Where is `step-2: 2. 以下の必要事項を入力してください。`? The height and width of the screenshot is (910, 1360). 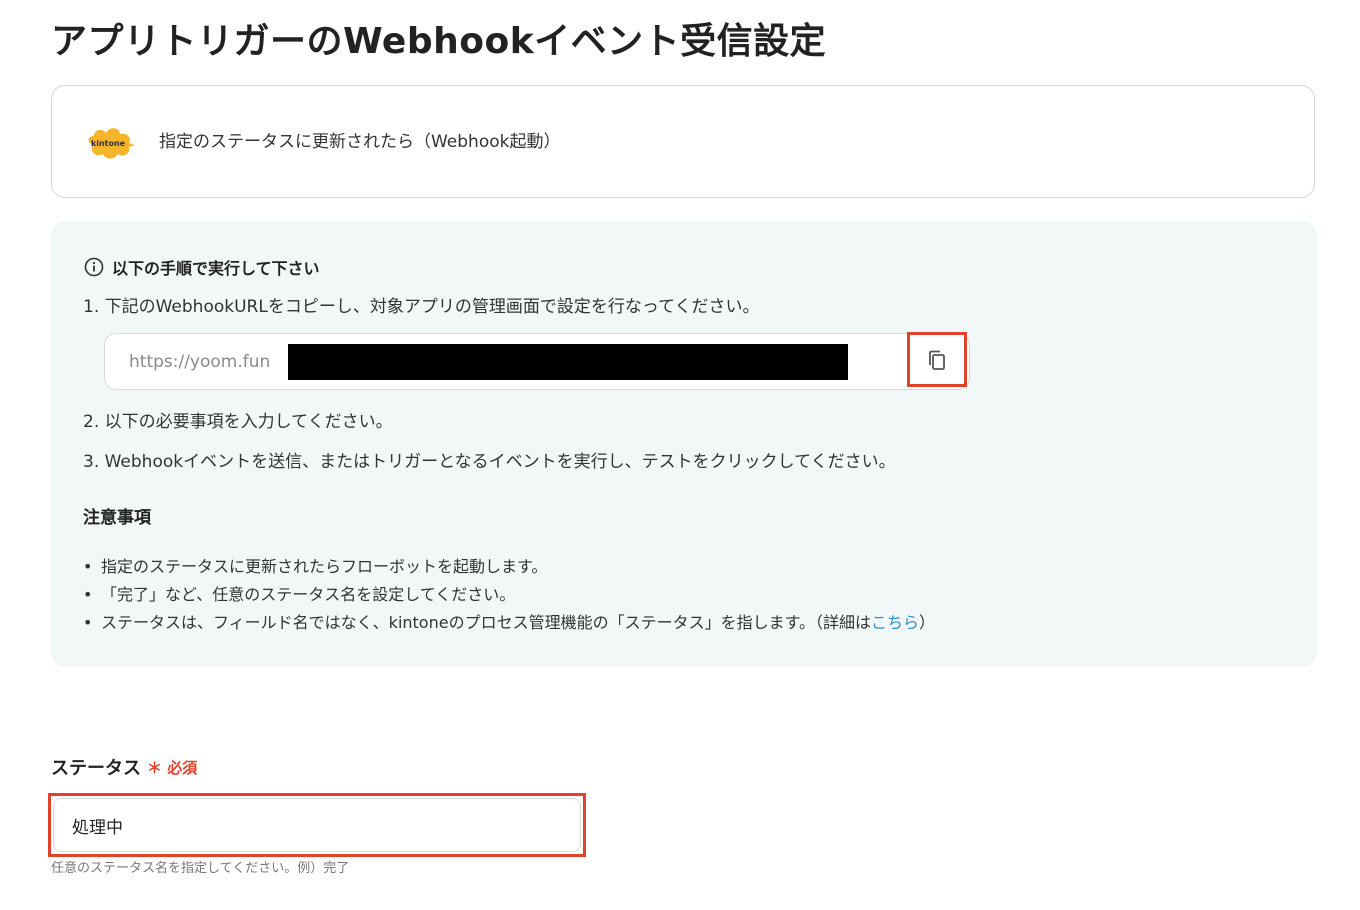 step-2: 2. 以下の必要事項を入力してください。 is located at coordinates (238, 422).